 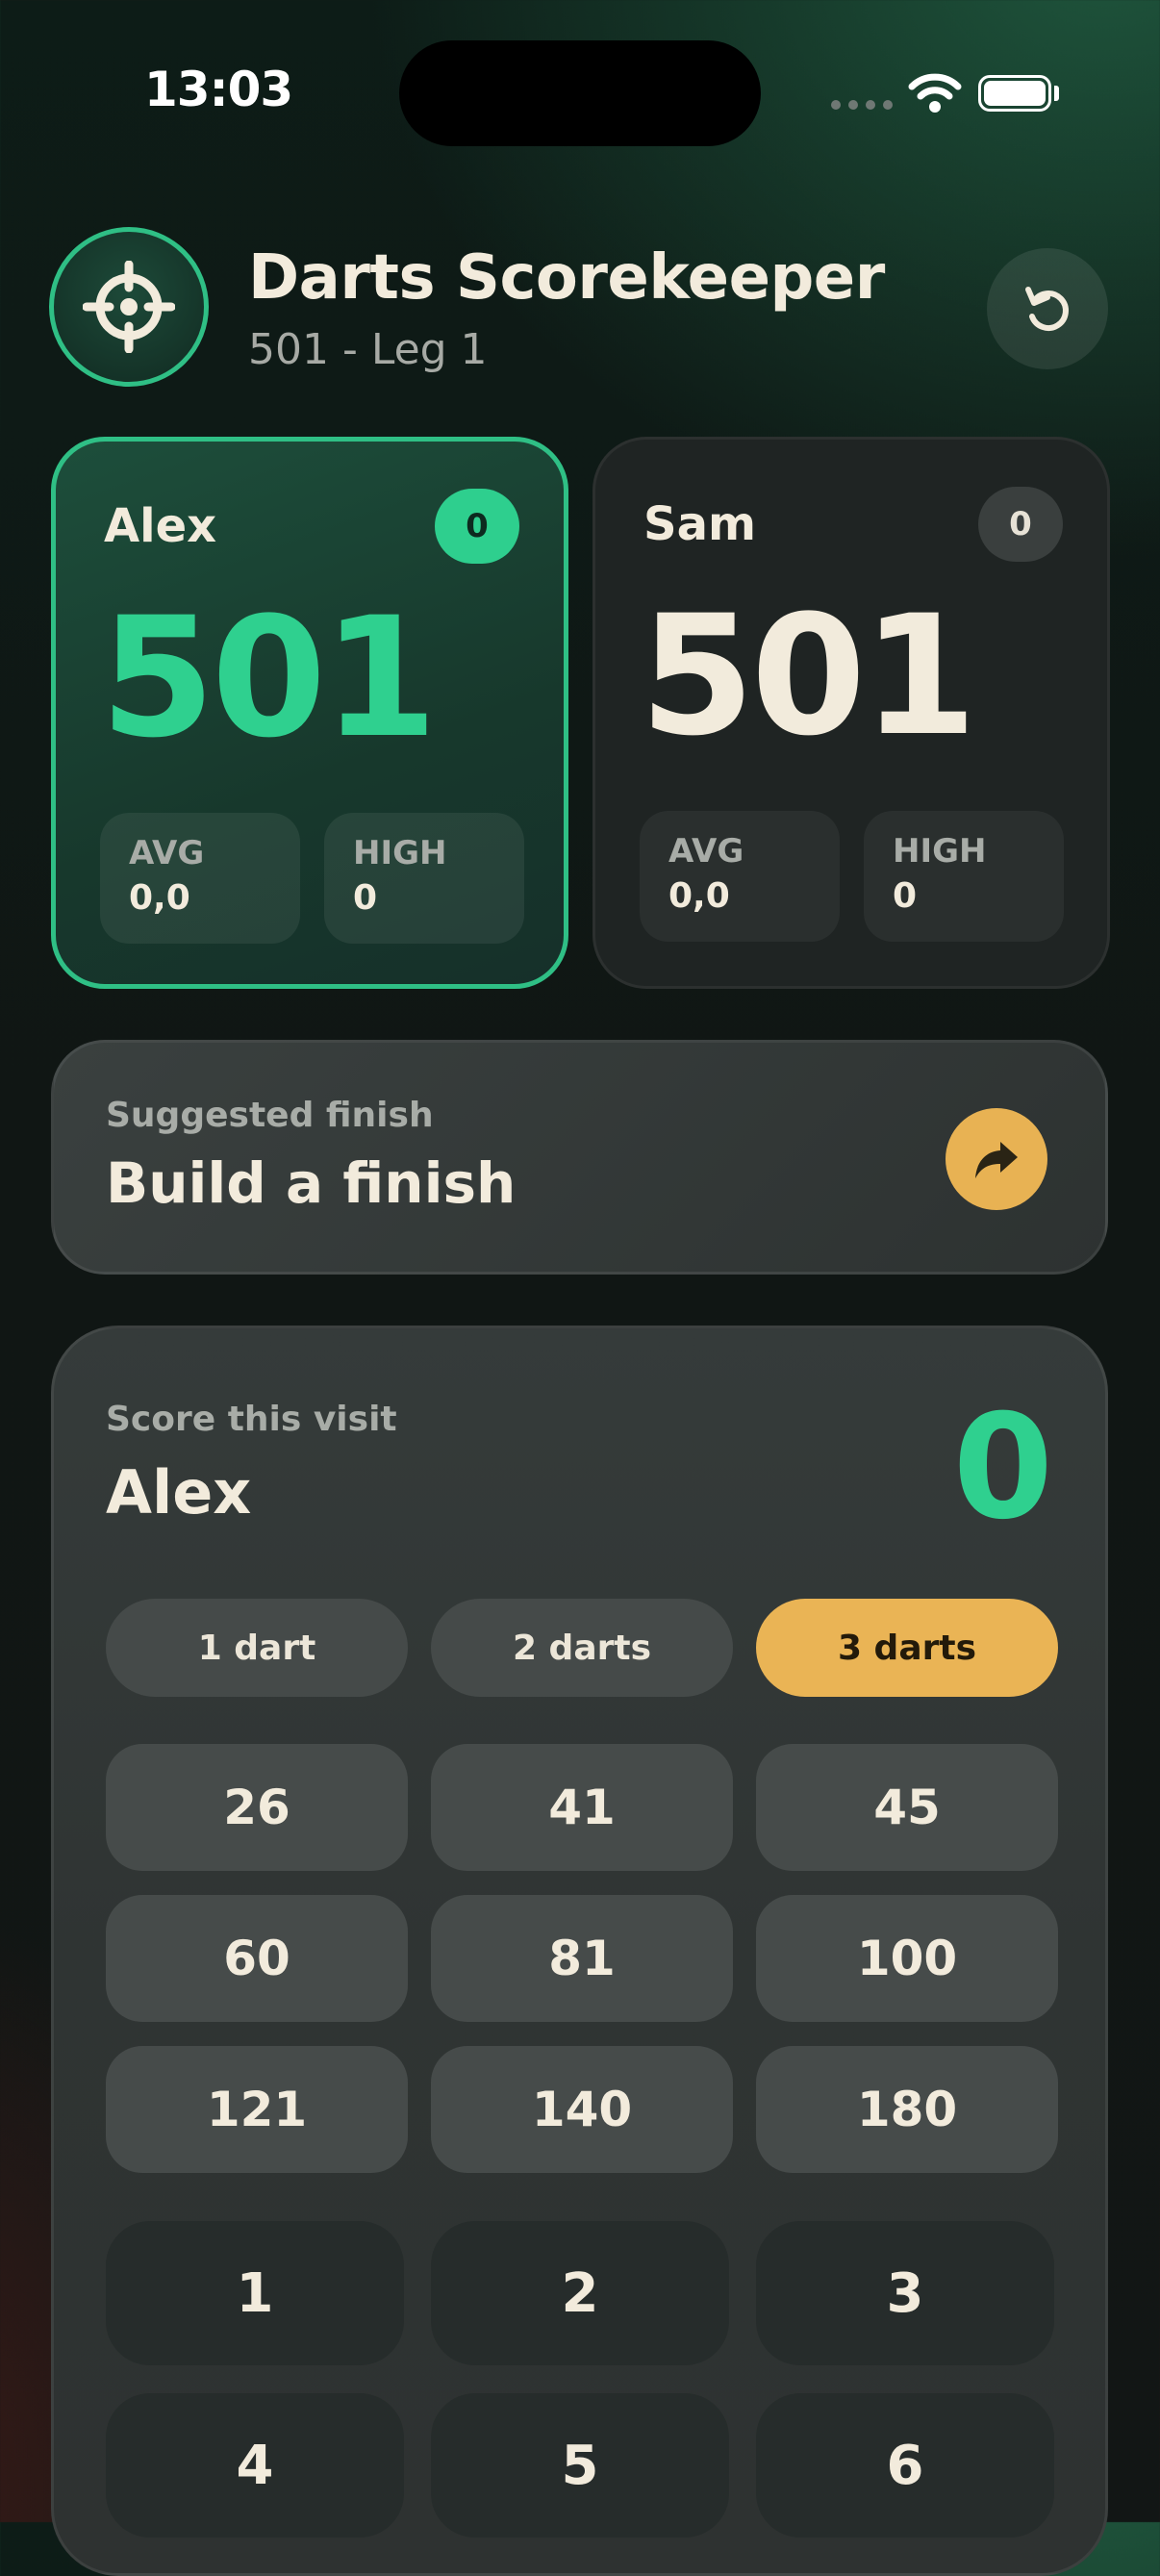 I want to click on crosshair-icon, so click(x=129, y=307).